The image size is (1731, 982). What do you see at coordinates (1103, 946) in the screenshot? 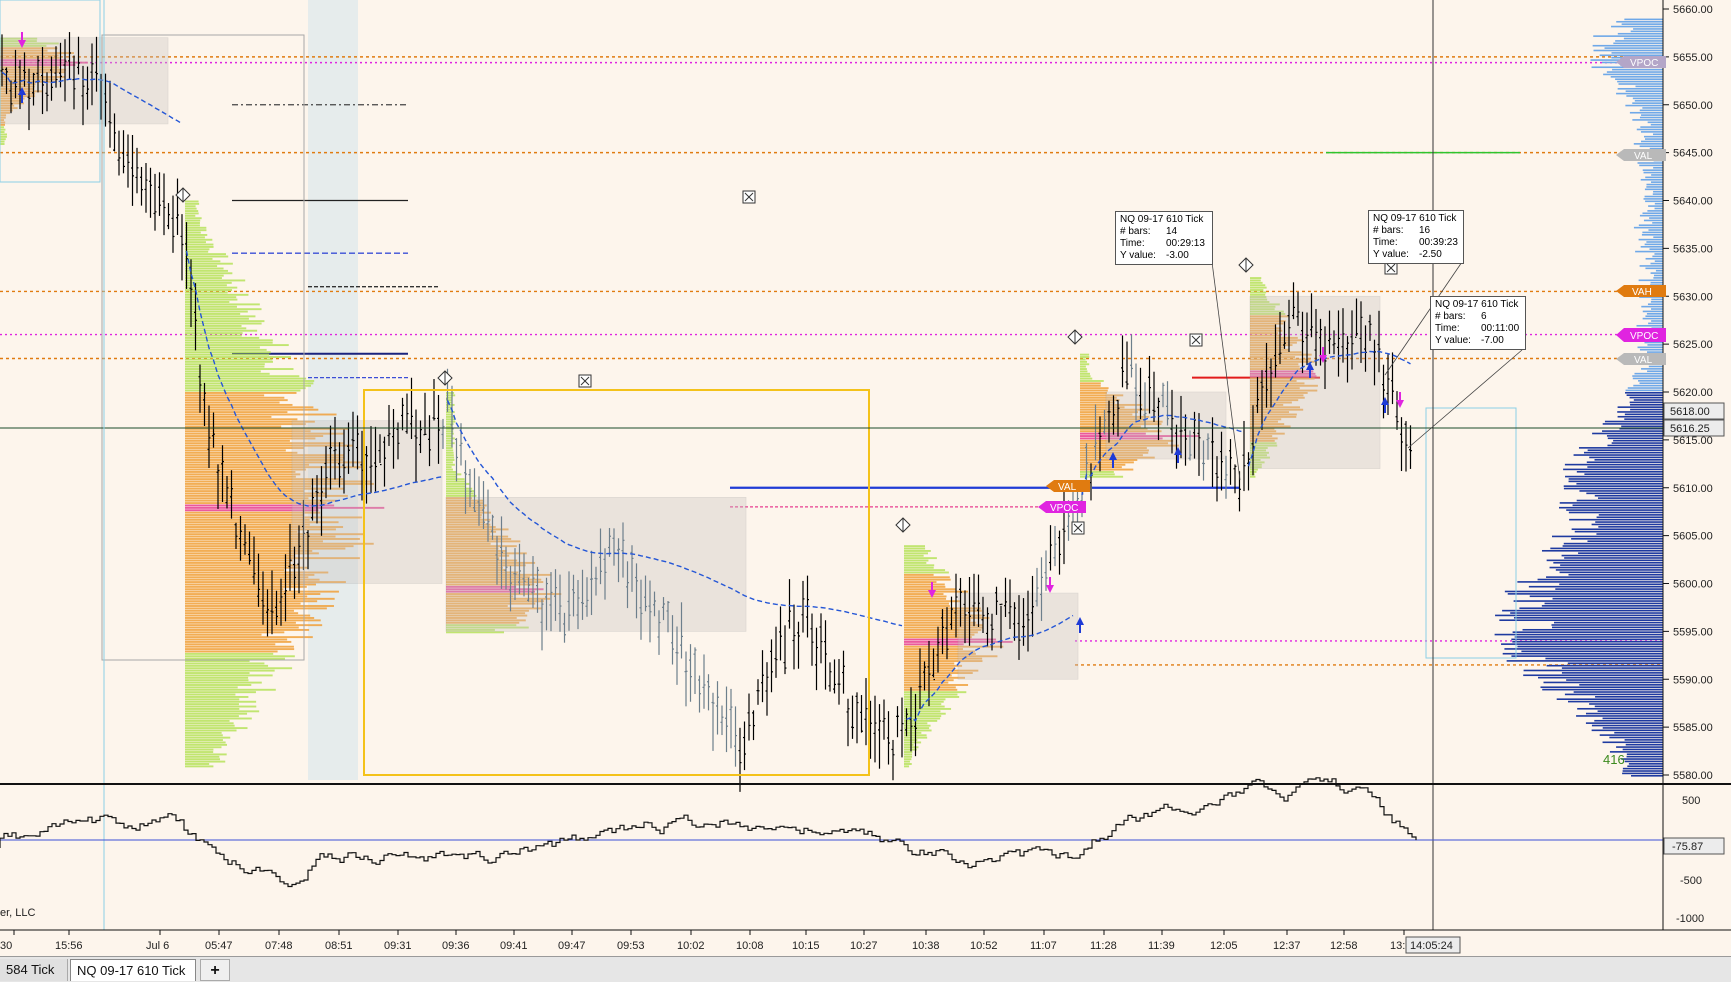
I see `time-axis-label: 11:28` at bounding box center [1103, 946].